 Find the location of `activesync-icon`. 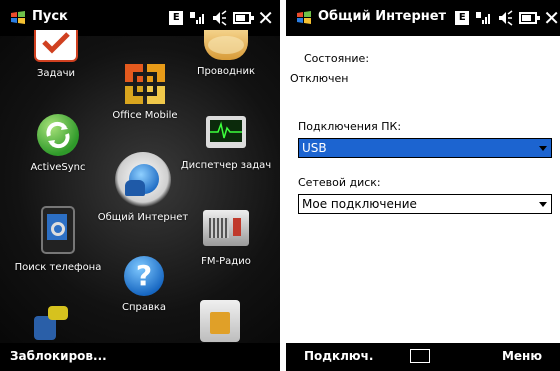

activesync-icon is located at coordinates (58, 135).